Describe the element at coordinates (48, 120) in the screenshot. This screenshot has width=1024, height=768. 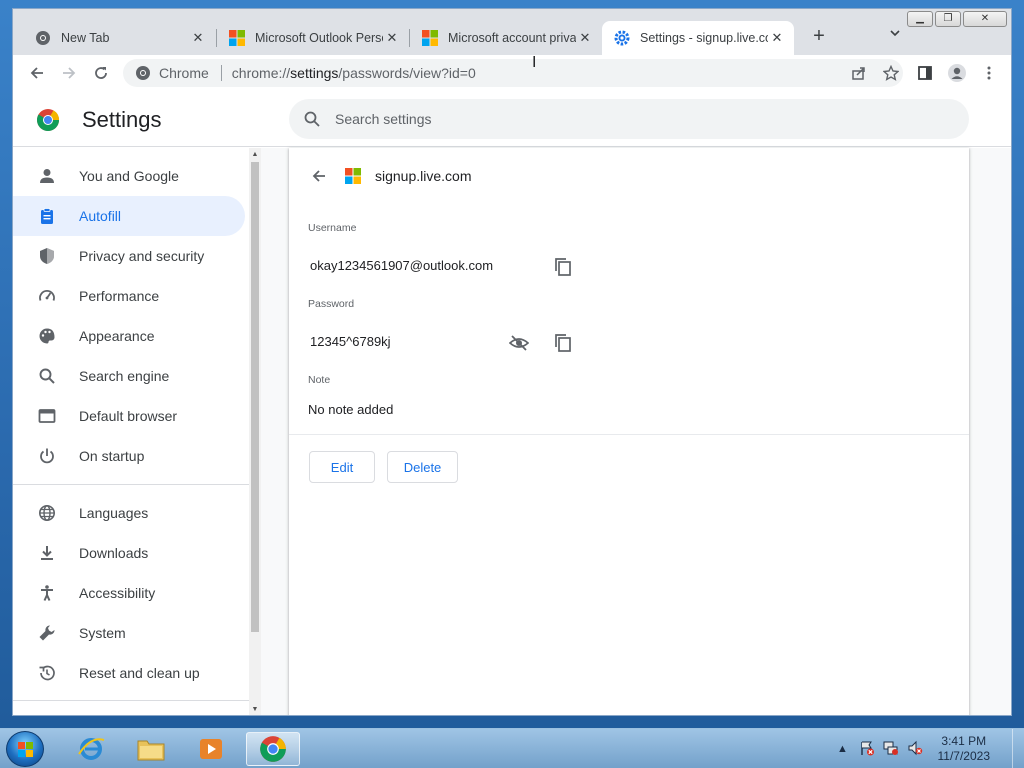
I see `chrome-logo-icon` at that location.